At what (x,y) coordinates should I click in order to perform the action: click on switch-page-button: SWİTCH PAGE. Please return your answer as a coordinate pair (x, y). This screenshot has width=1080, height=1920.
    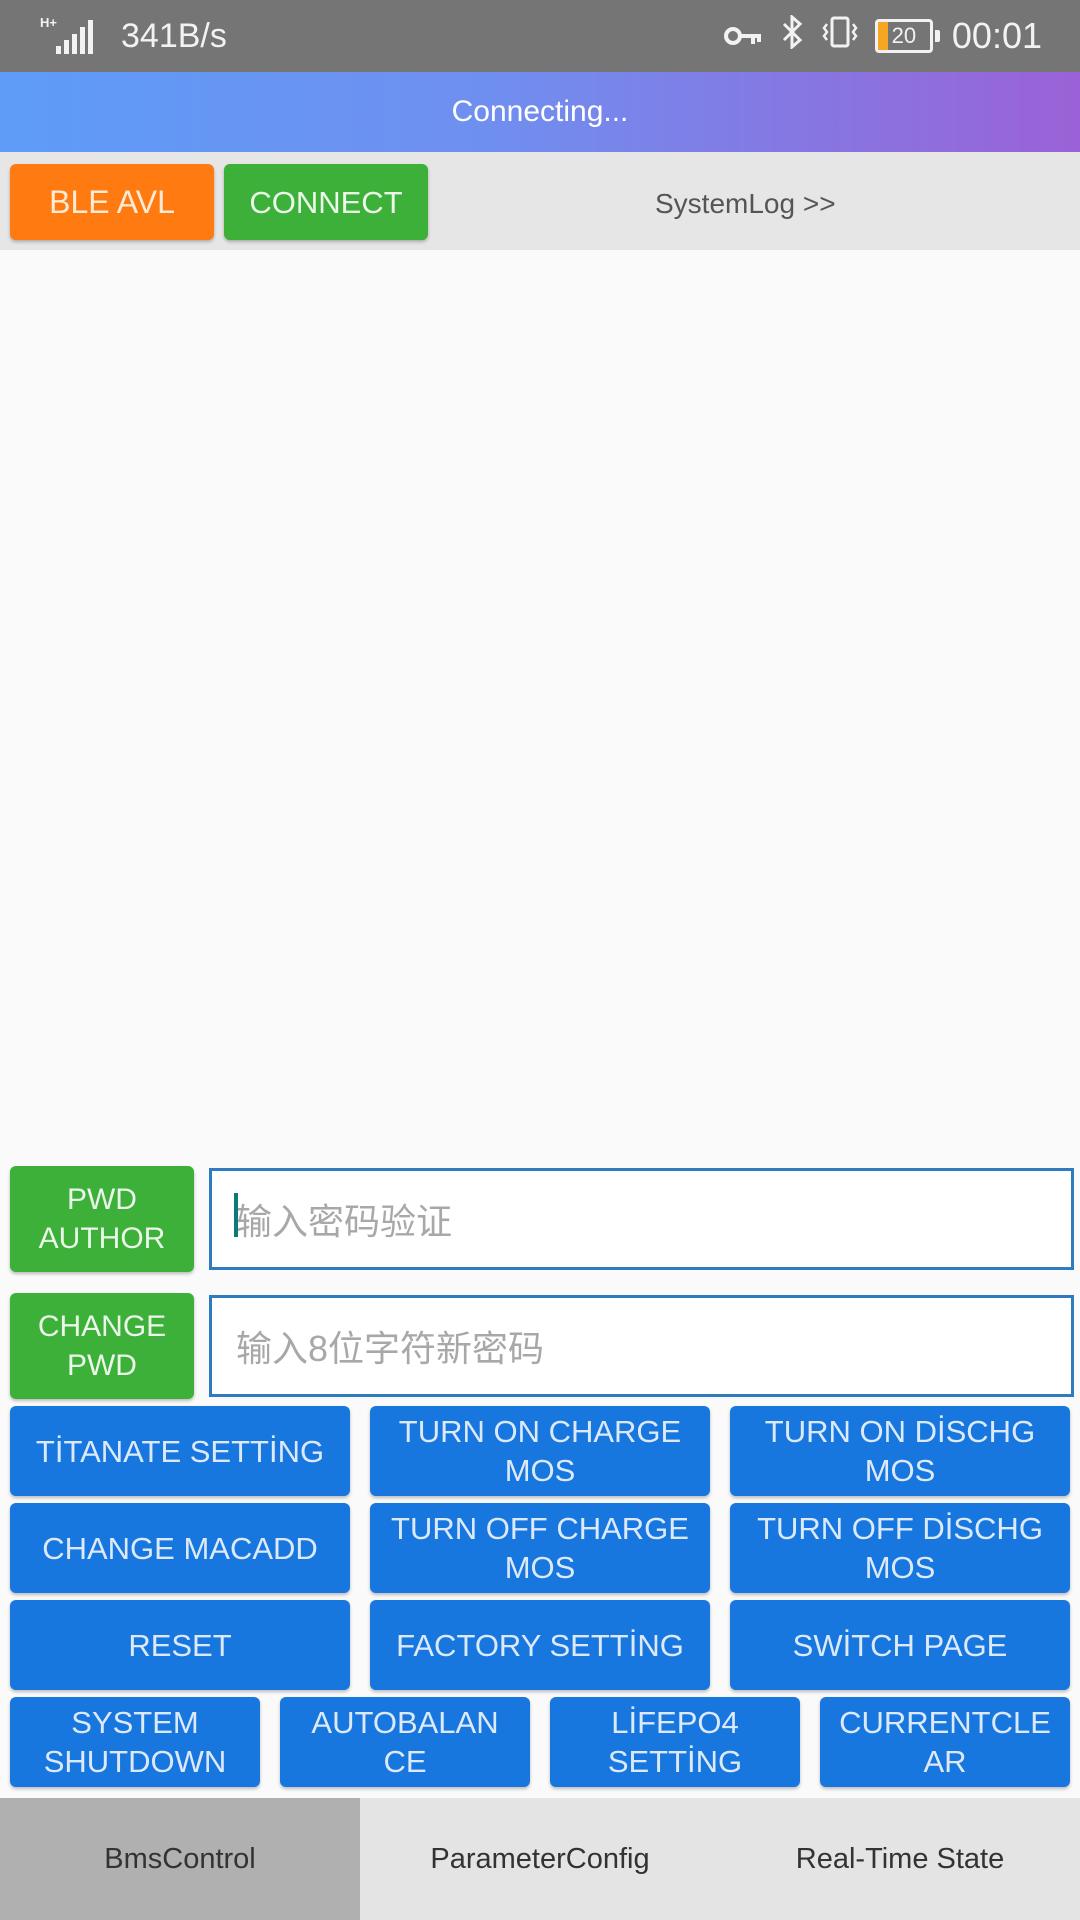
    Looking at the image, I should click on (900, 1645).